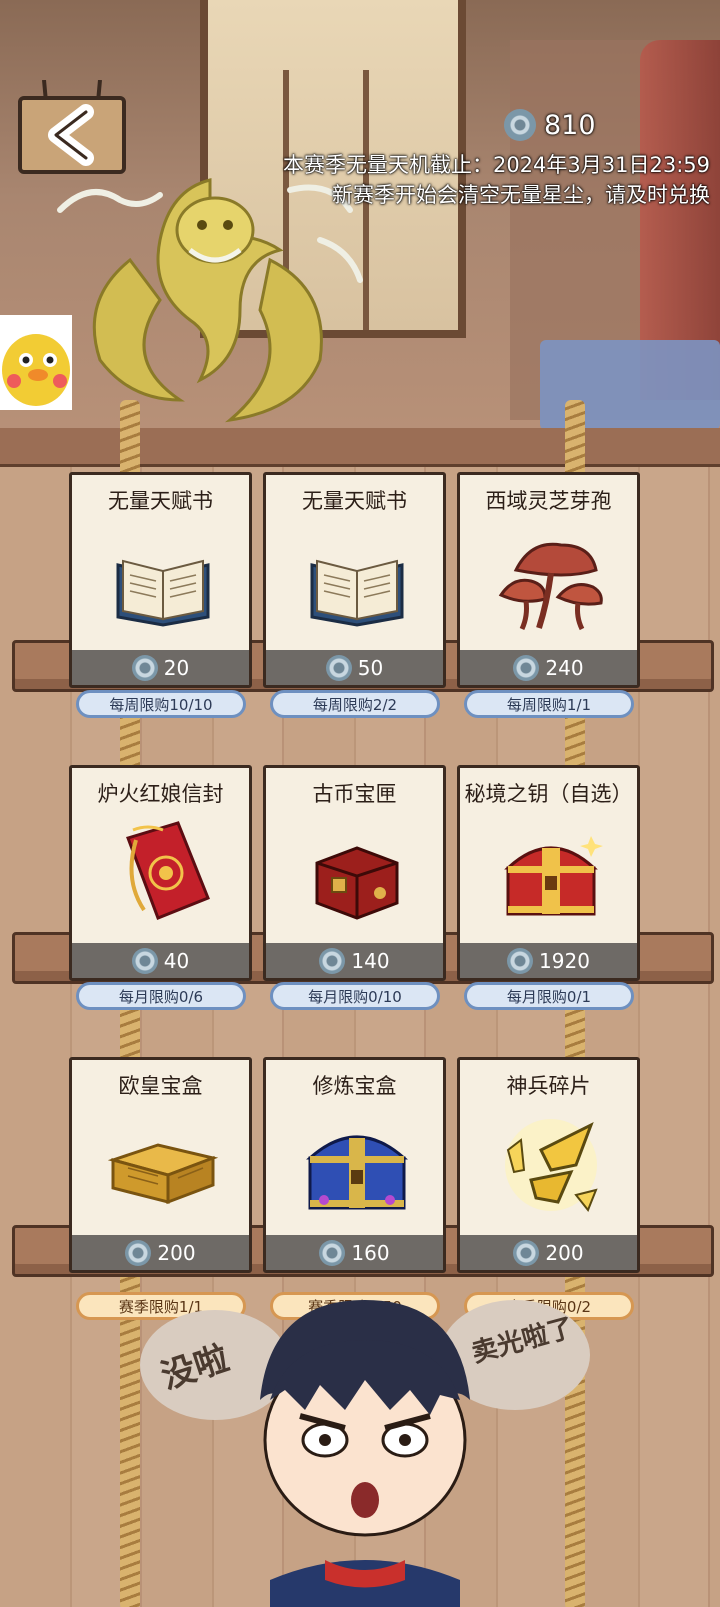 This screenshot has height=1607, width=720. What do you see at coordinates (365, 1453) in the screenshot?
I see `shopkeeper-boy-icon` at bounding box center [365, 1453].